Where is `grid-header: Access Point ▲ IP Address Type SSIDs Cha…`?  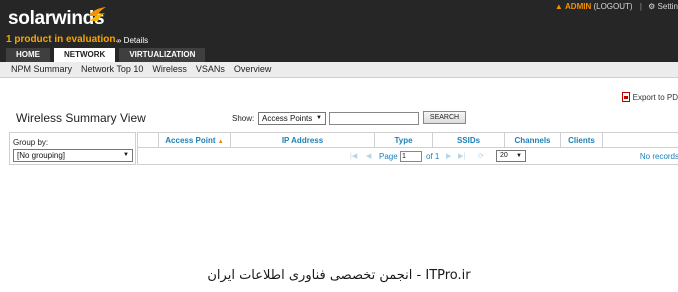
grid-header: Access Point ▲ IP Address Type SSIDs Cha… is located at coordinates (408, 140).